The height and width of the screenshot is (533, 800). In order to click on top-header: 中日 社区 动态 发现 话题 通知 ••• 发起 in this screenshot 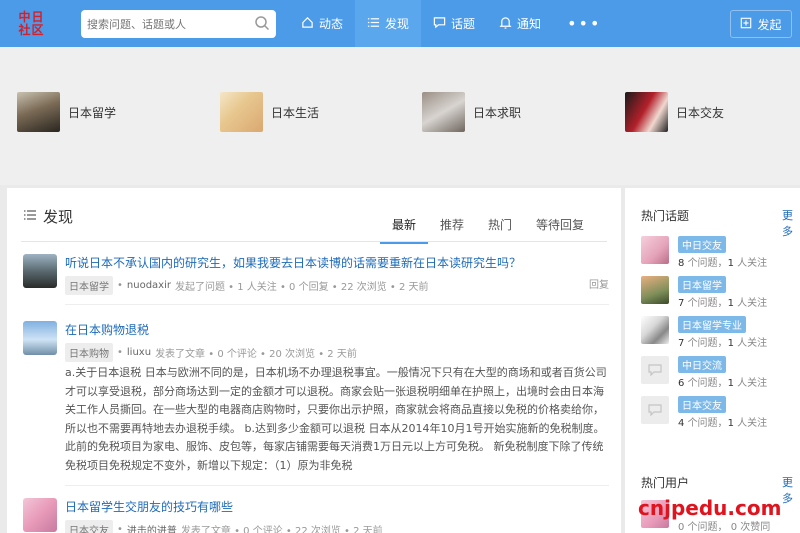, I will do `click(400, 23)`.